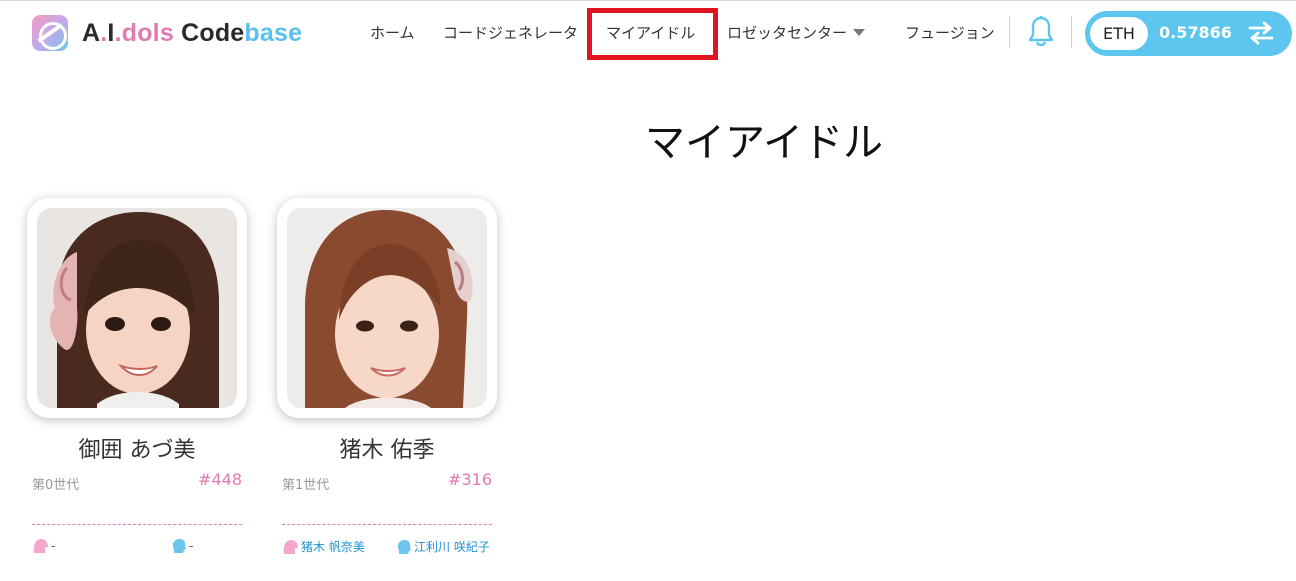 This screenshot has height=581, width=1296. Describe the element at coordinates (306, 485) in the screenshot. I see `idol-generation: 第1世代` at that location.